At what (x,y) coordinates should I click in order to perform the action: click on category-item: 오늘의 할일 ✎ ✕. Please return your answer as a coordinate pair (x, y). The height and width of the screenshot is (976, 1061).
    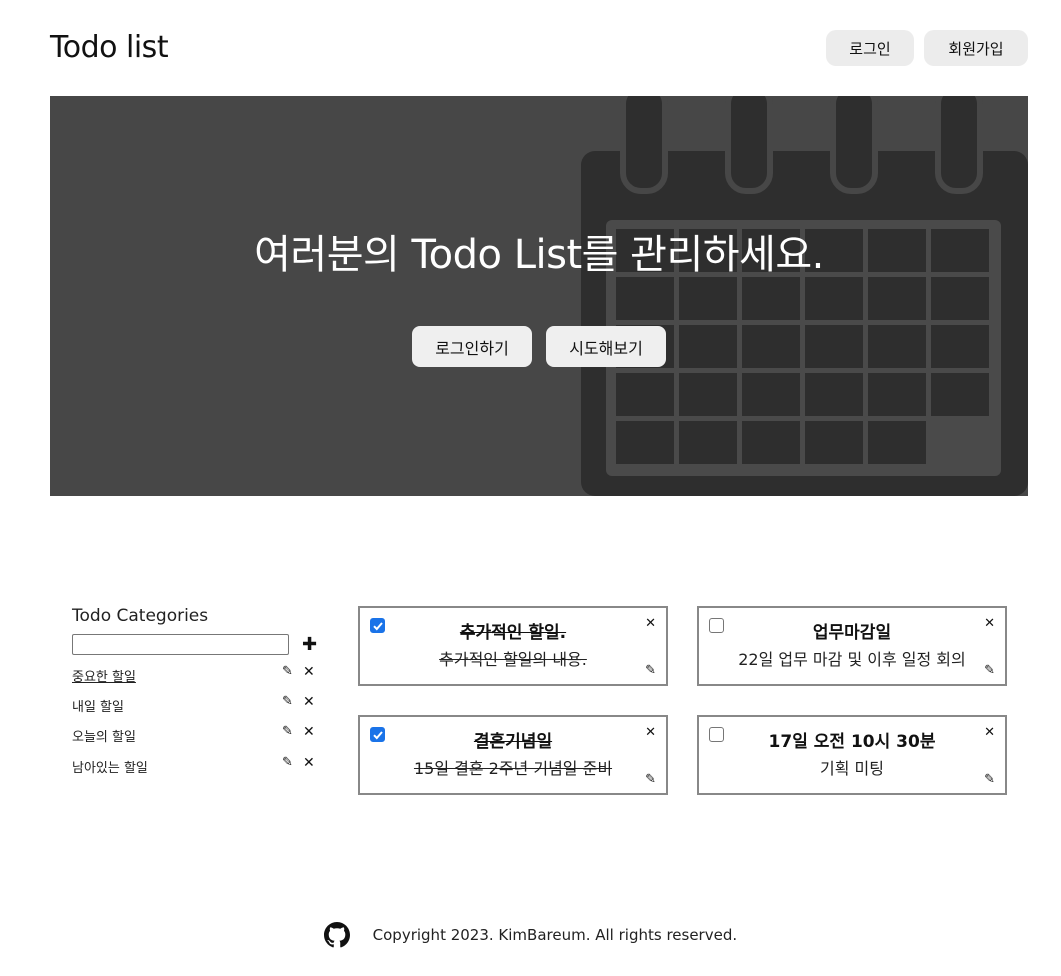
    Looking at the image, I should click on (197, 735).